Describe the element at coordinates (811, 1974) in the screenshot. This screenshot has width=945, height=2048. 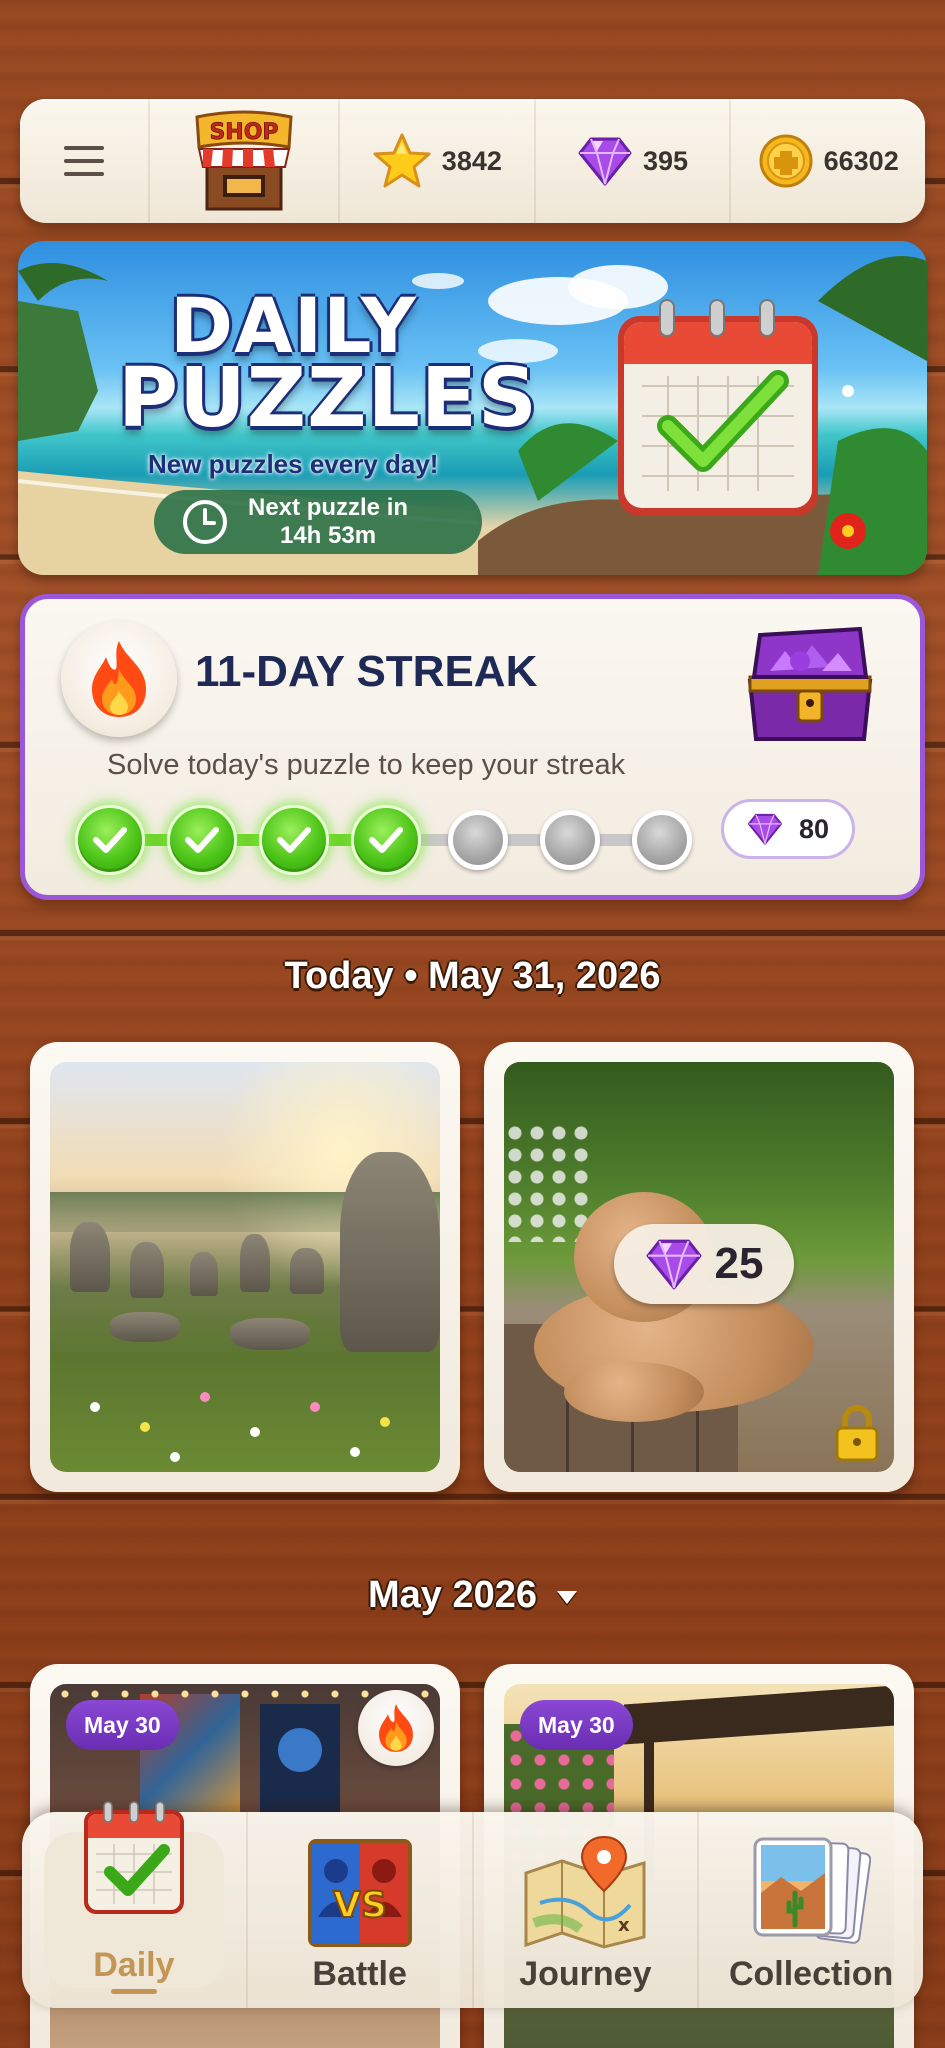
I see `nav-collection-label: Collection` at that location.